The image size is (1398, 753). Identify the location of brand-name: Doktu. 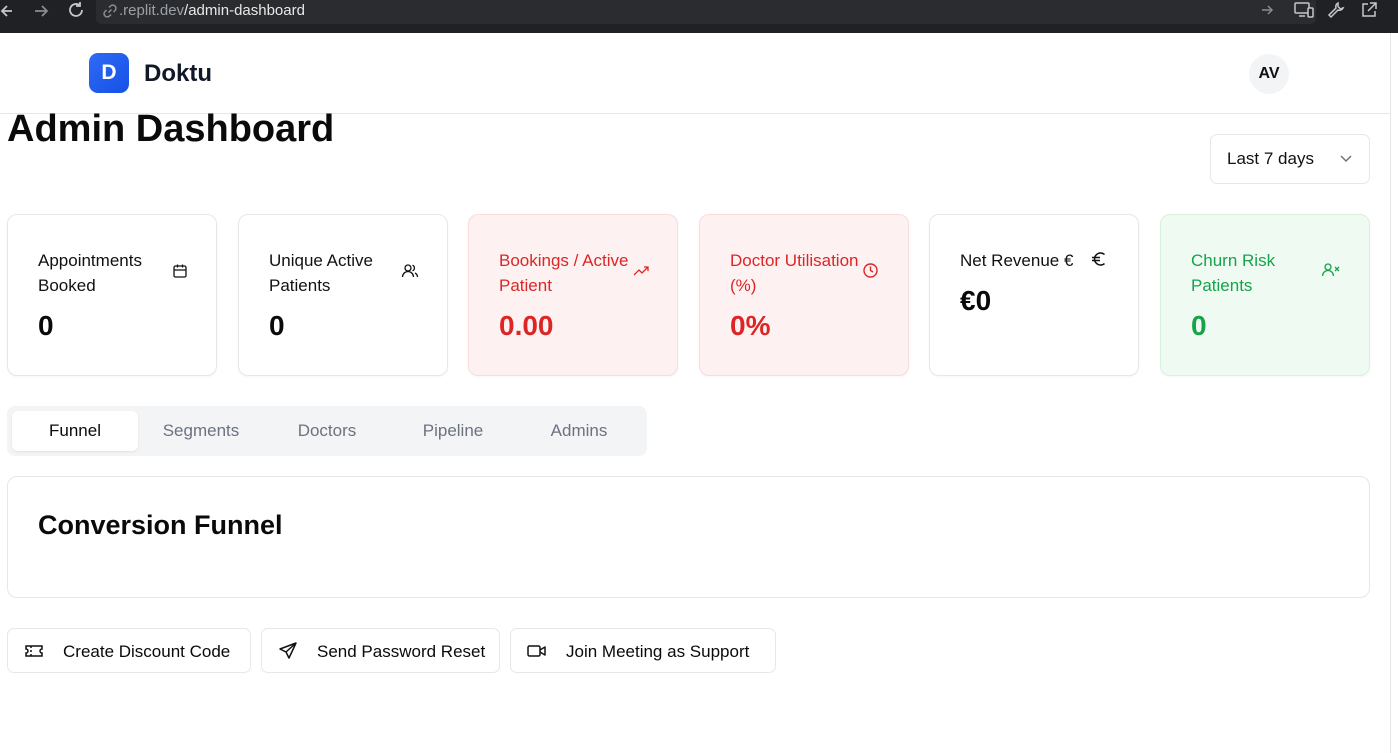
(178, 74).